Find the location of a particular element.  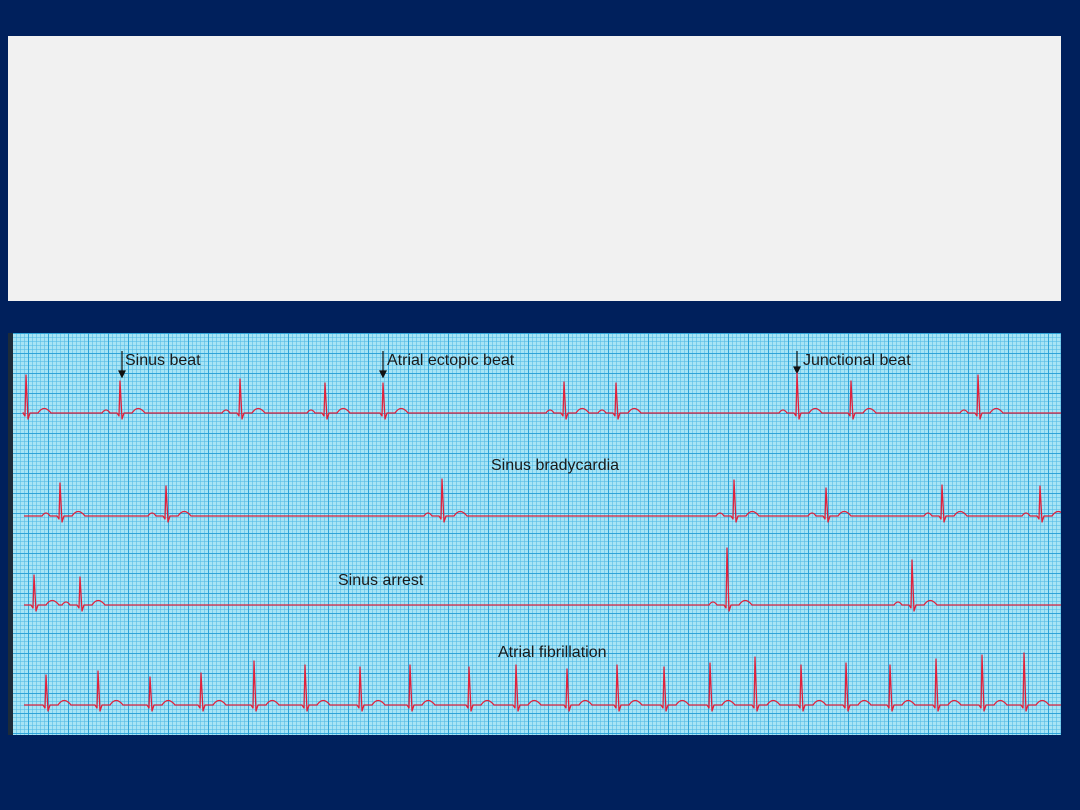

junctional-beat-label: Junctional beat is located at coordinates (857, 360).